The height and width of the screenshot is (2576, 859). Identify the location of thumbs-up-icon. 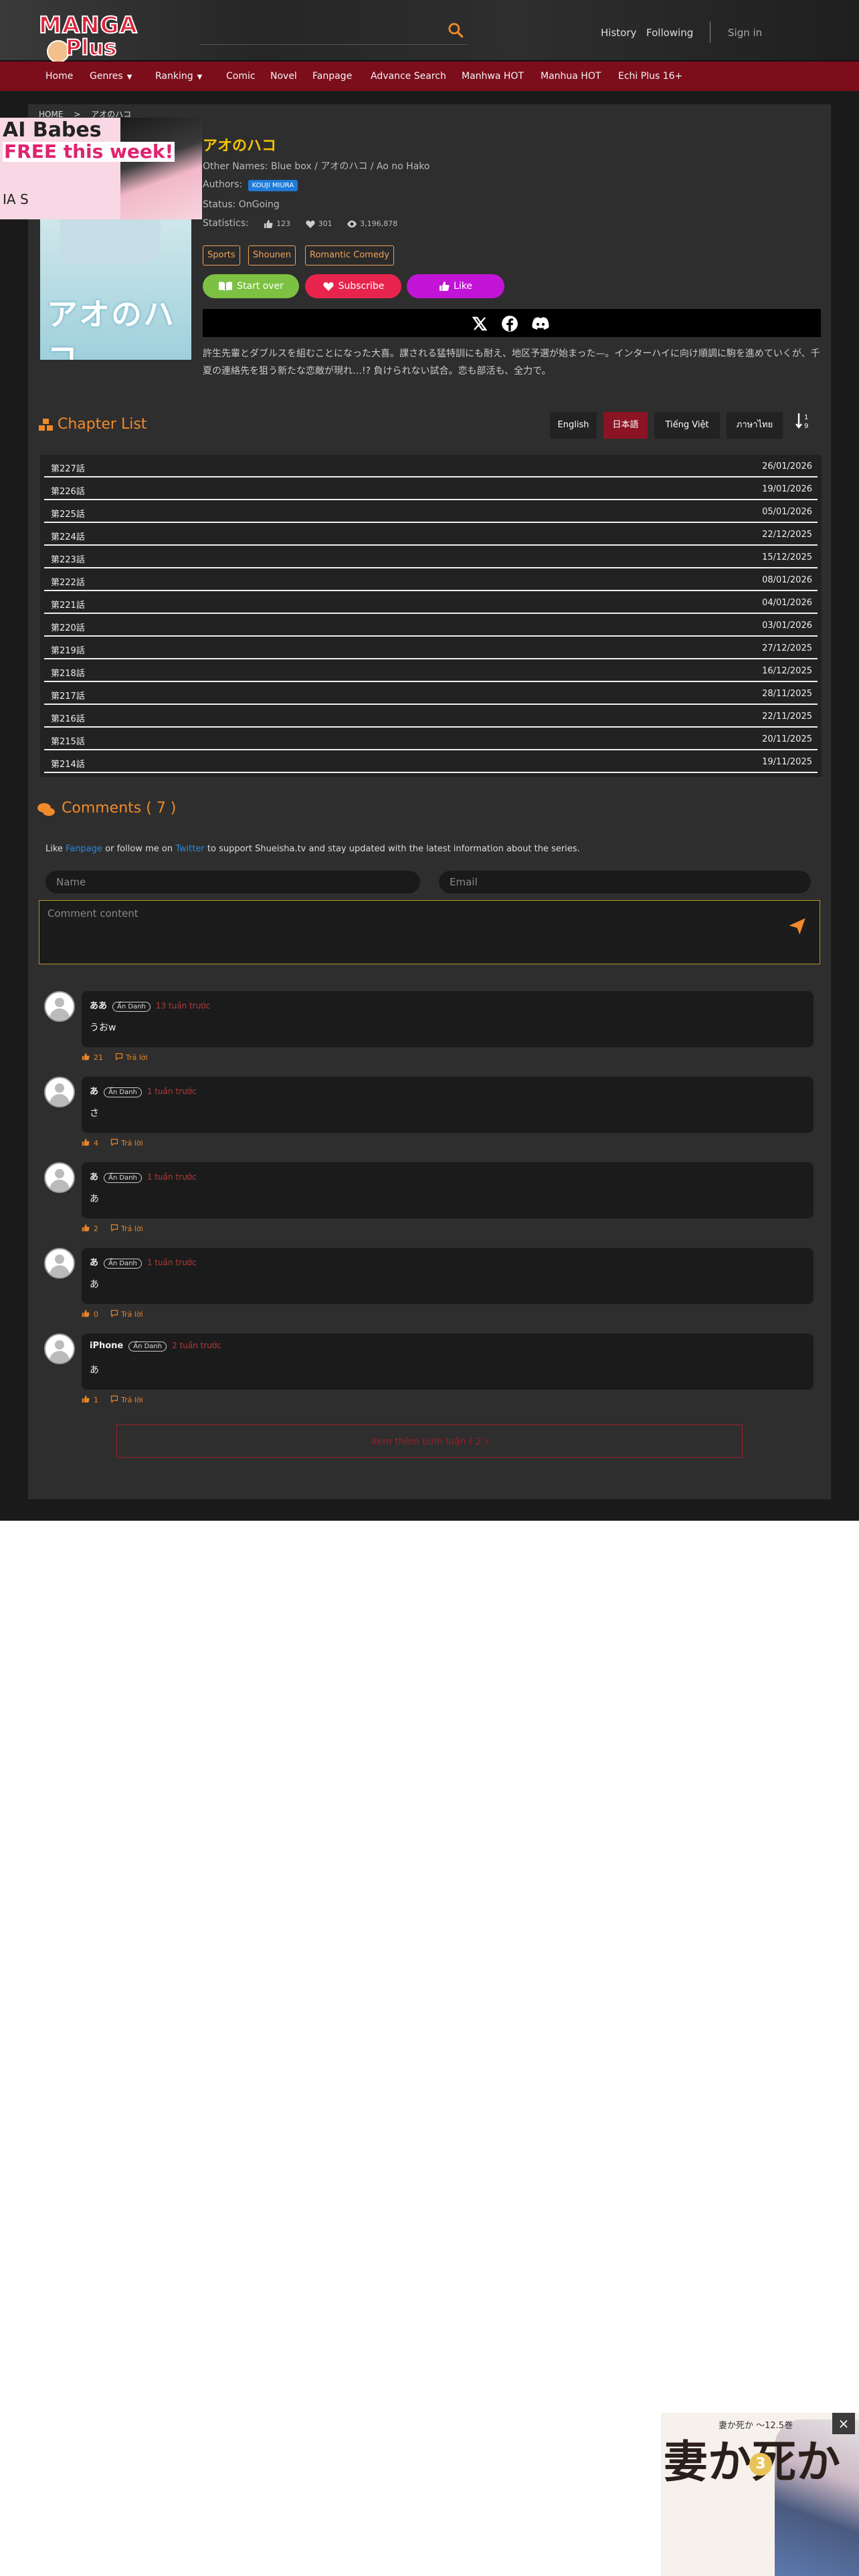
(86, 1057).